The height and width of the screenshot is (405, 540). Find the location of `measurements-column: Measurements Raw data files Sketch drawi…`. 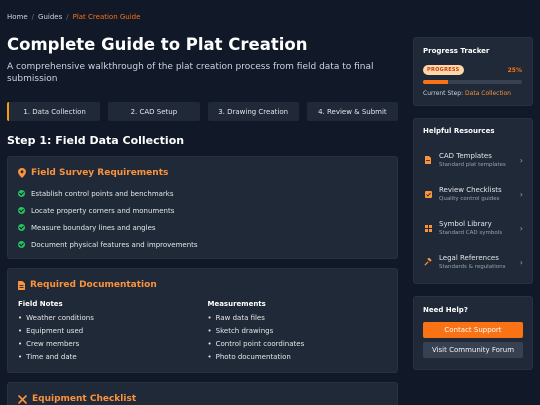

measurements-column: Measurements Raw data files Sketch drawi… is located at coordinates (303, 333).